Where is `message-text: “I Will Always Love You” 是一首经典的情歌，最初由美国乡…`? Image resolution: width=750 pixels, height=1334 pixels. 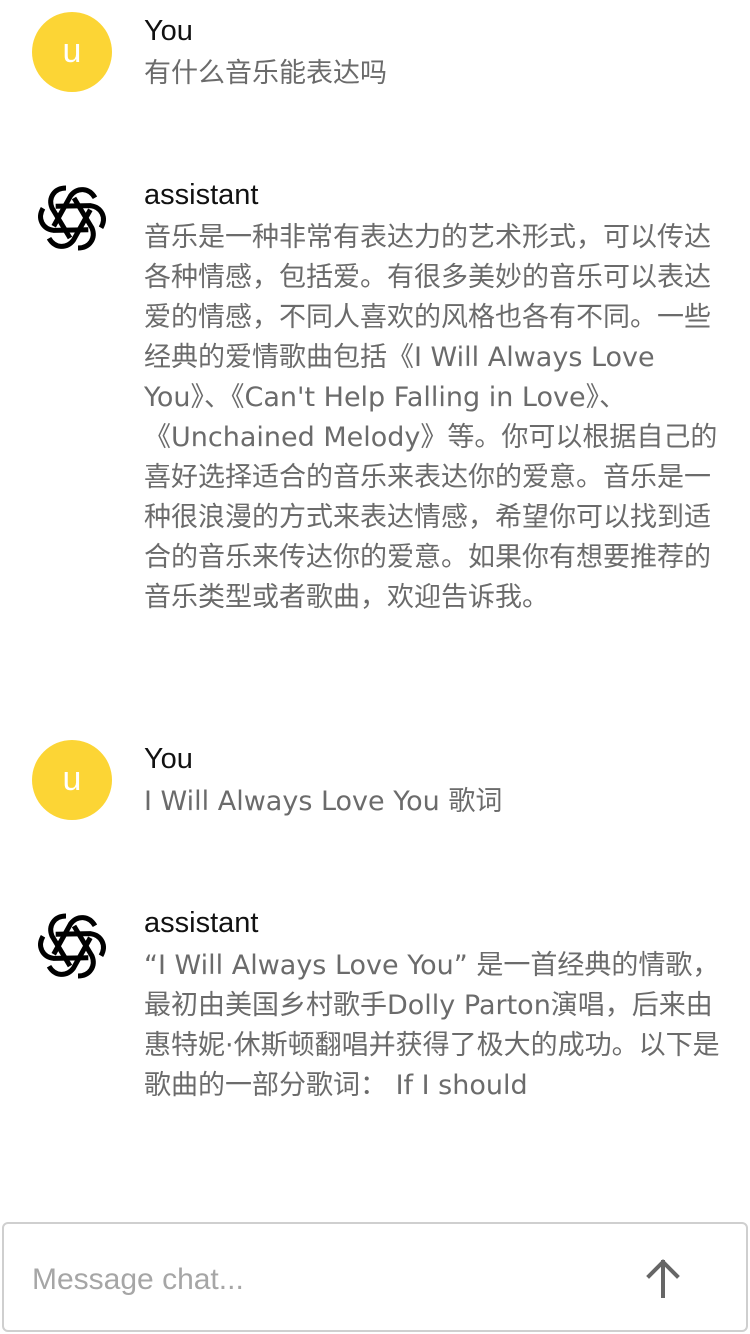
message-text: “I Will Always Love You” 是一首经典的情歌，最初由美国乡… is located at coordinates (432, 1025).